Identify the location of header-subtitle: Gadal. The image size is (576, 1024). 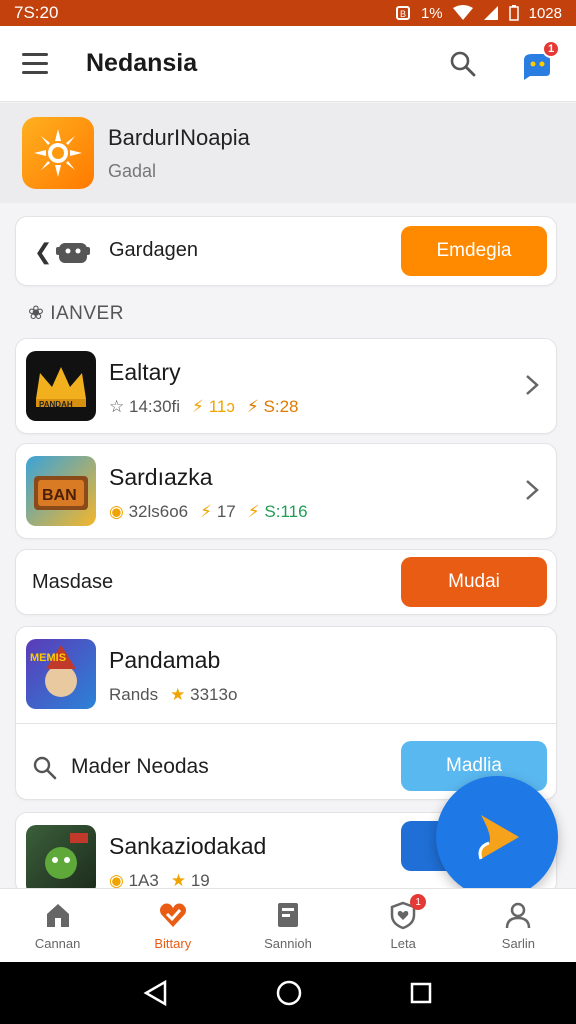
(132, 170).